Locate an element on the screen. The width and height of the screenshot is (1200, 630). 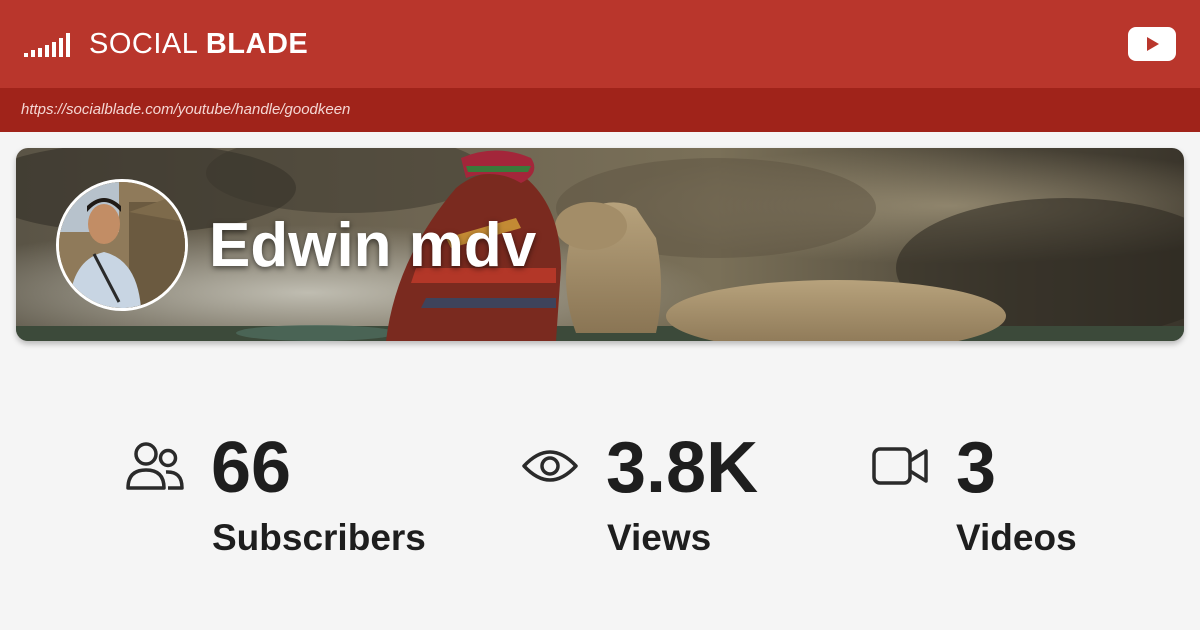
youtube-play-icon is located at coordinates (1152, 44).